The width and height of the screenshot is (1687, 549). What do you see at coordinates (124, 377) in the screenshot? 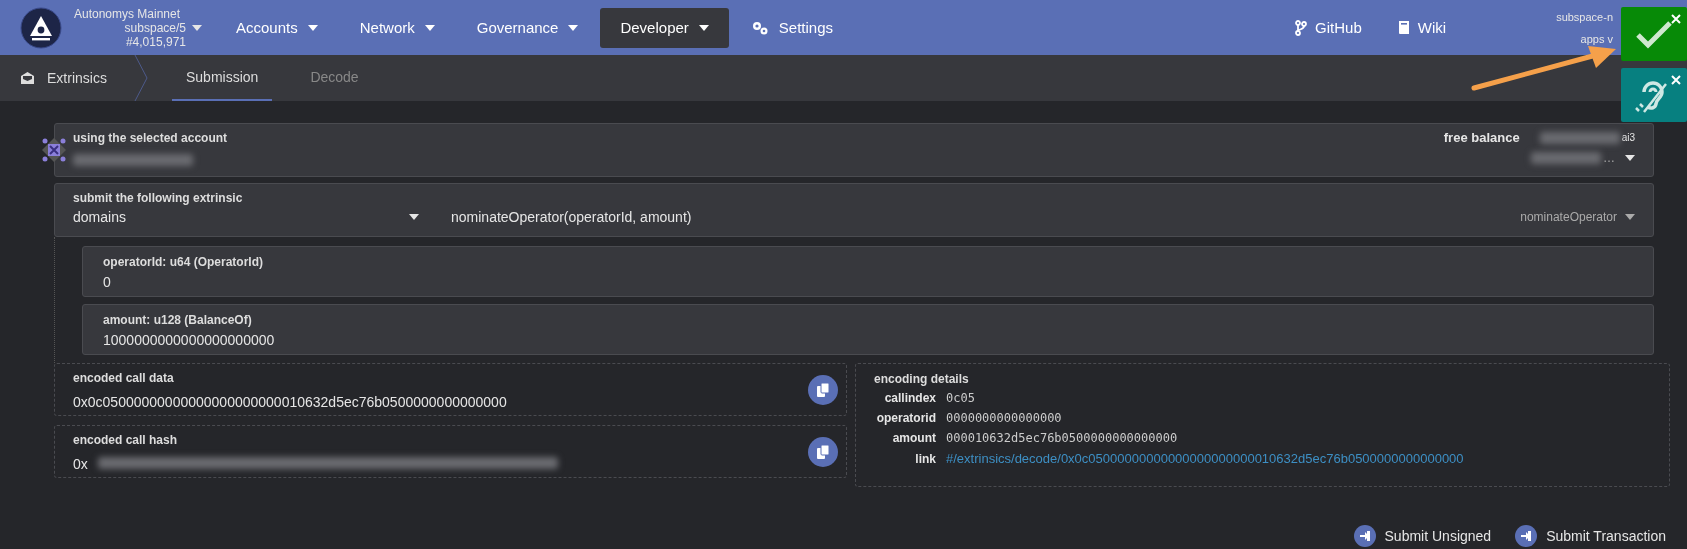
I see `field-label: encoded call data` at bounding box center [124, 377].